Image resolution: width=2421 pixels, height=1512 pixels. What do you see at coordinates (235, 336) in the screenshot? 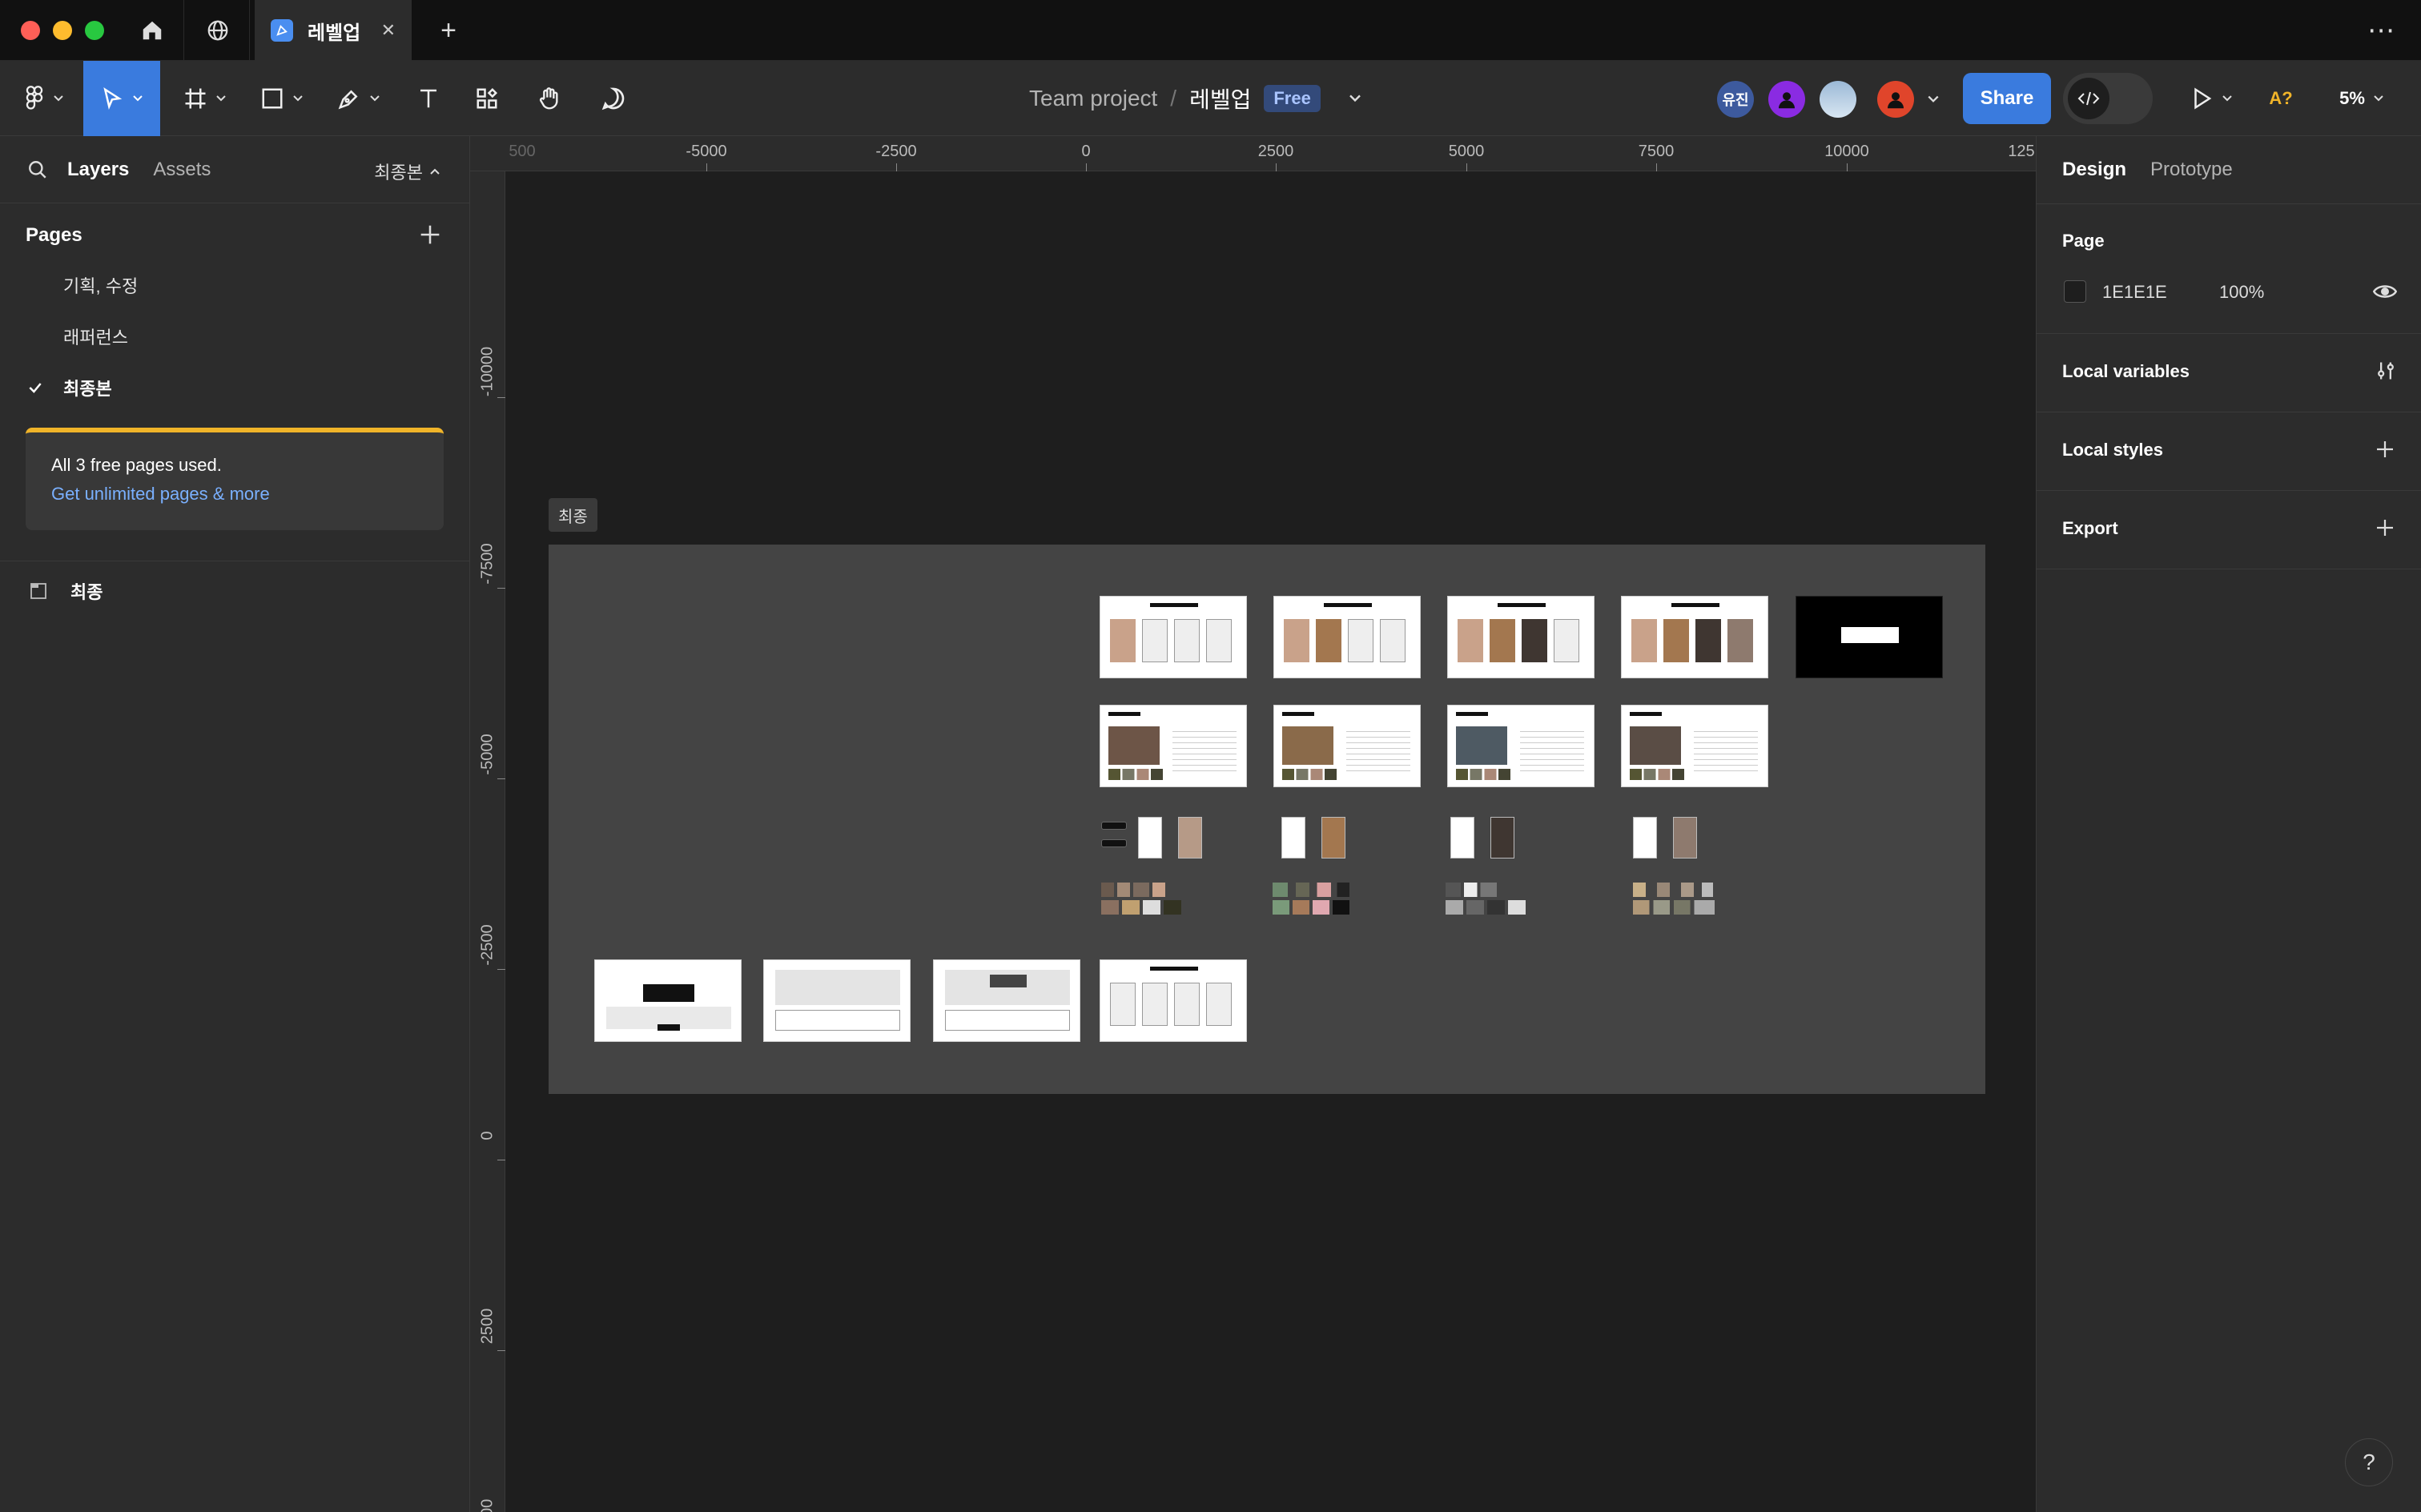
I see `page-item: 래퍼런스` at bounding box center [235, 336].